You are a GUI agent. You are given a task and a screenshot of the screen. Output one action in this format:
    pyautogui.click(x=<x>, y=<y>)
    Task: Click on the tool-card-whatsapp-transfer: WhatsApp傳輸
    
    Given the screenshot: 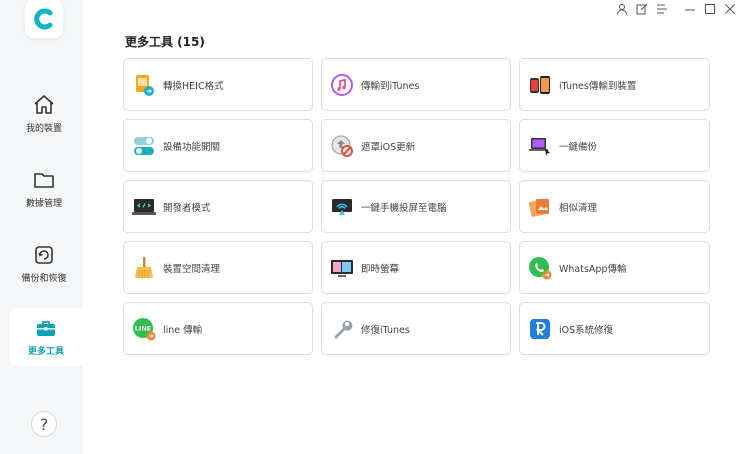 What is the action you would take?
    pyautogui.click(x=614, y=267)
    